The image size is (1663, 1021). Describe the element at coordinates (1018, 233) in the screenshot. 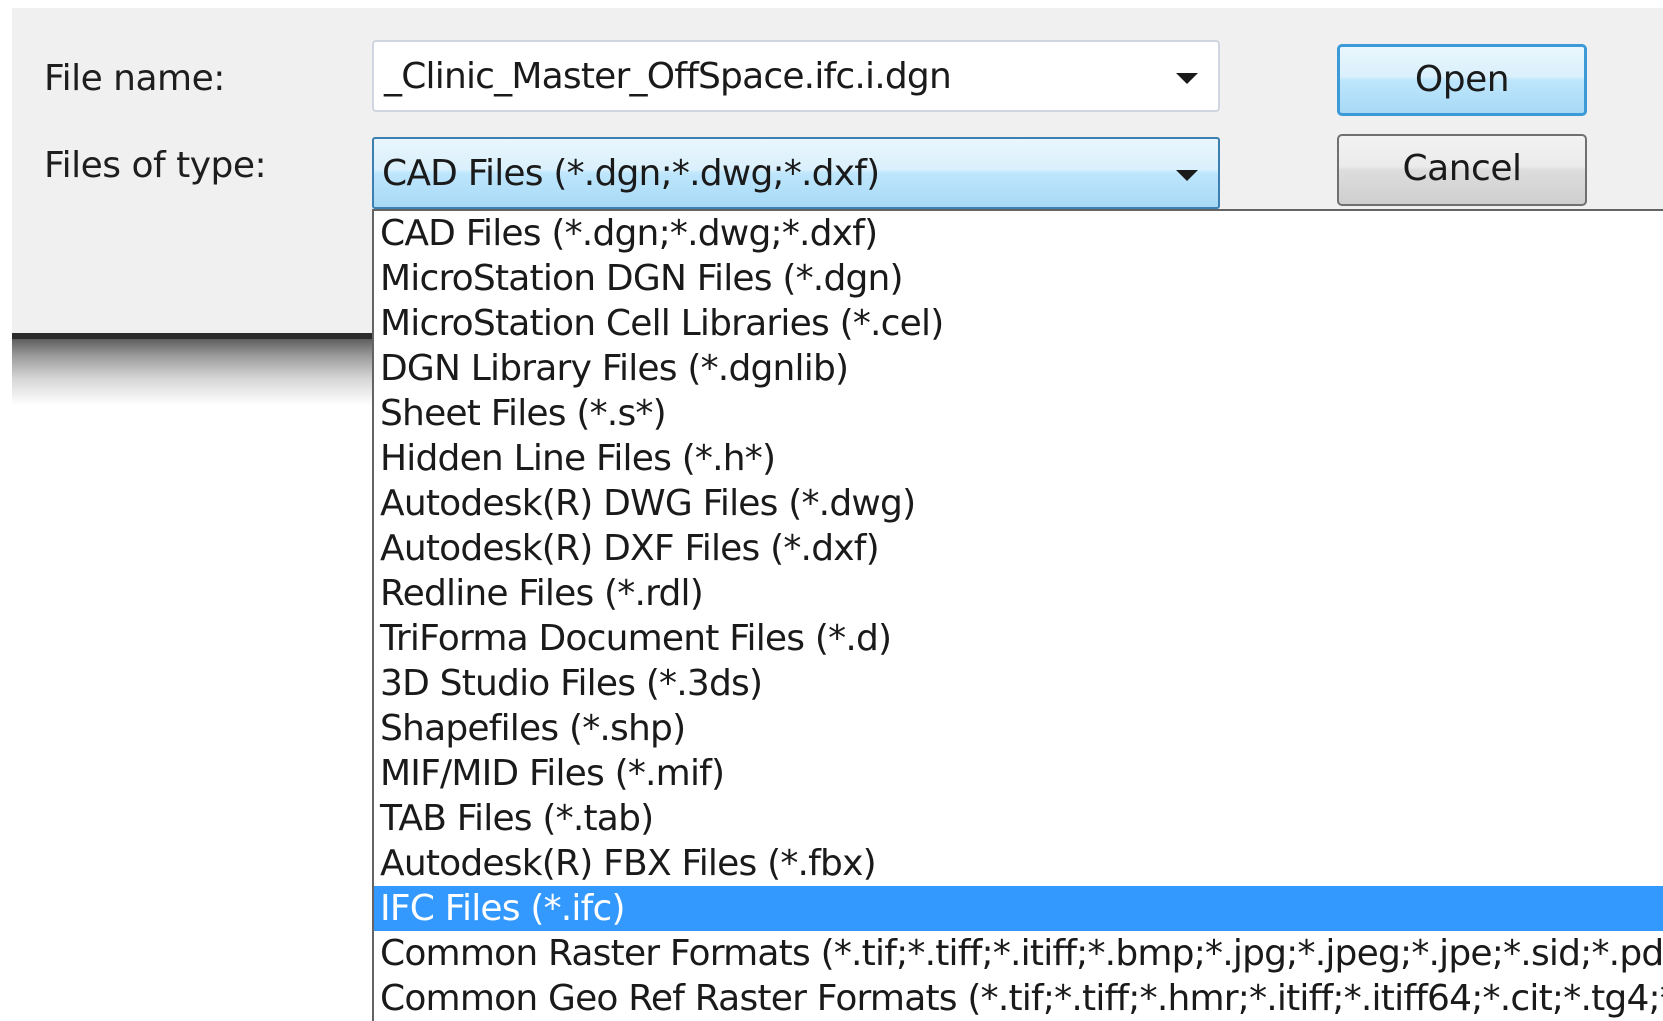

I see `dropdown-option: CAD Files (*.dgn;*.dwg;*.dxf)` at that location.